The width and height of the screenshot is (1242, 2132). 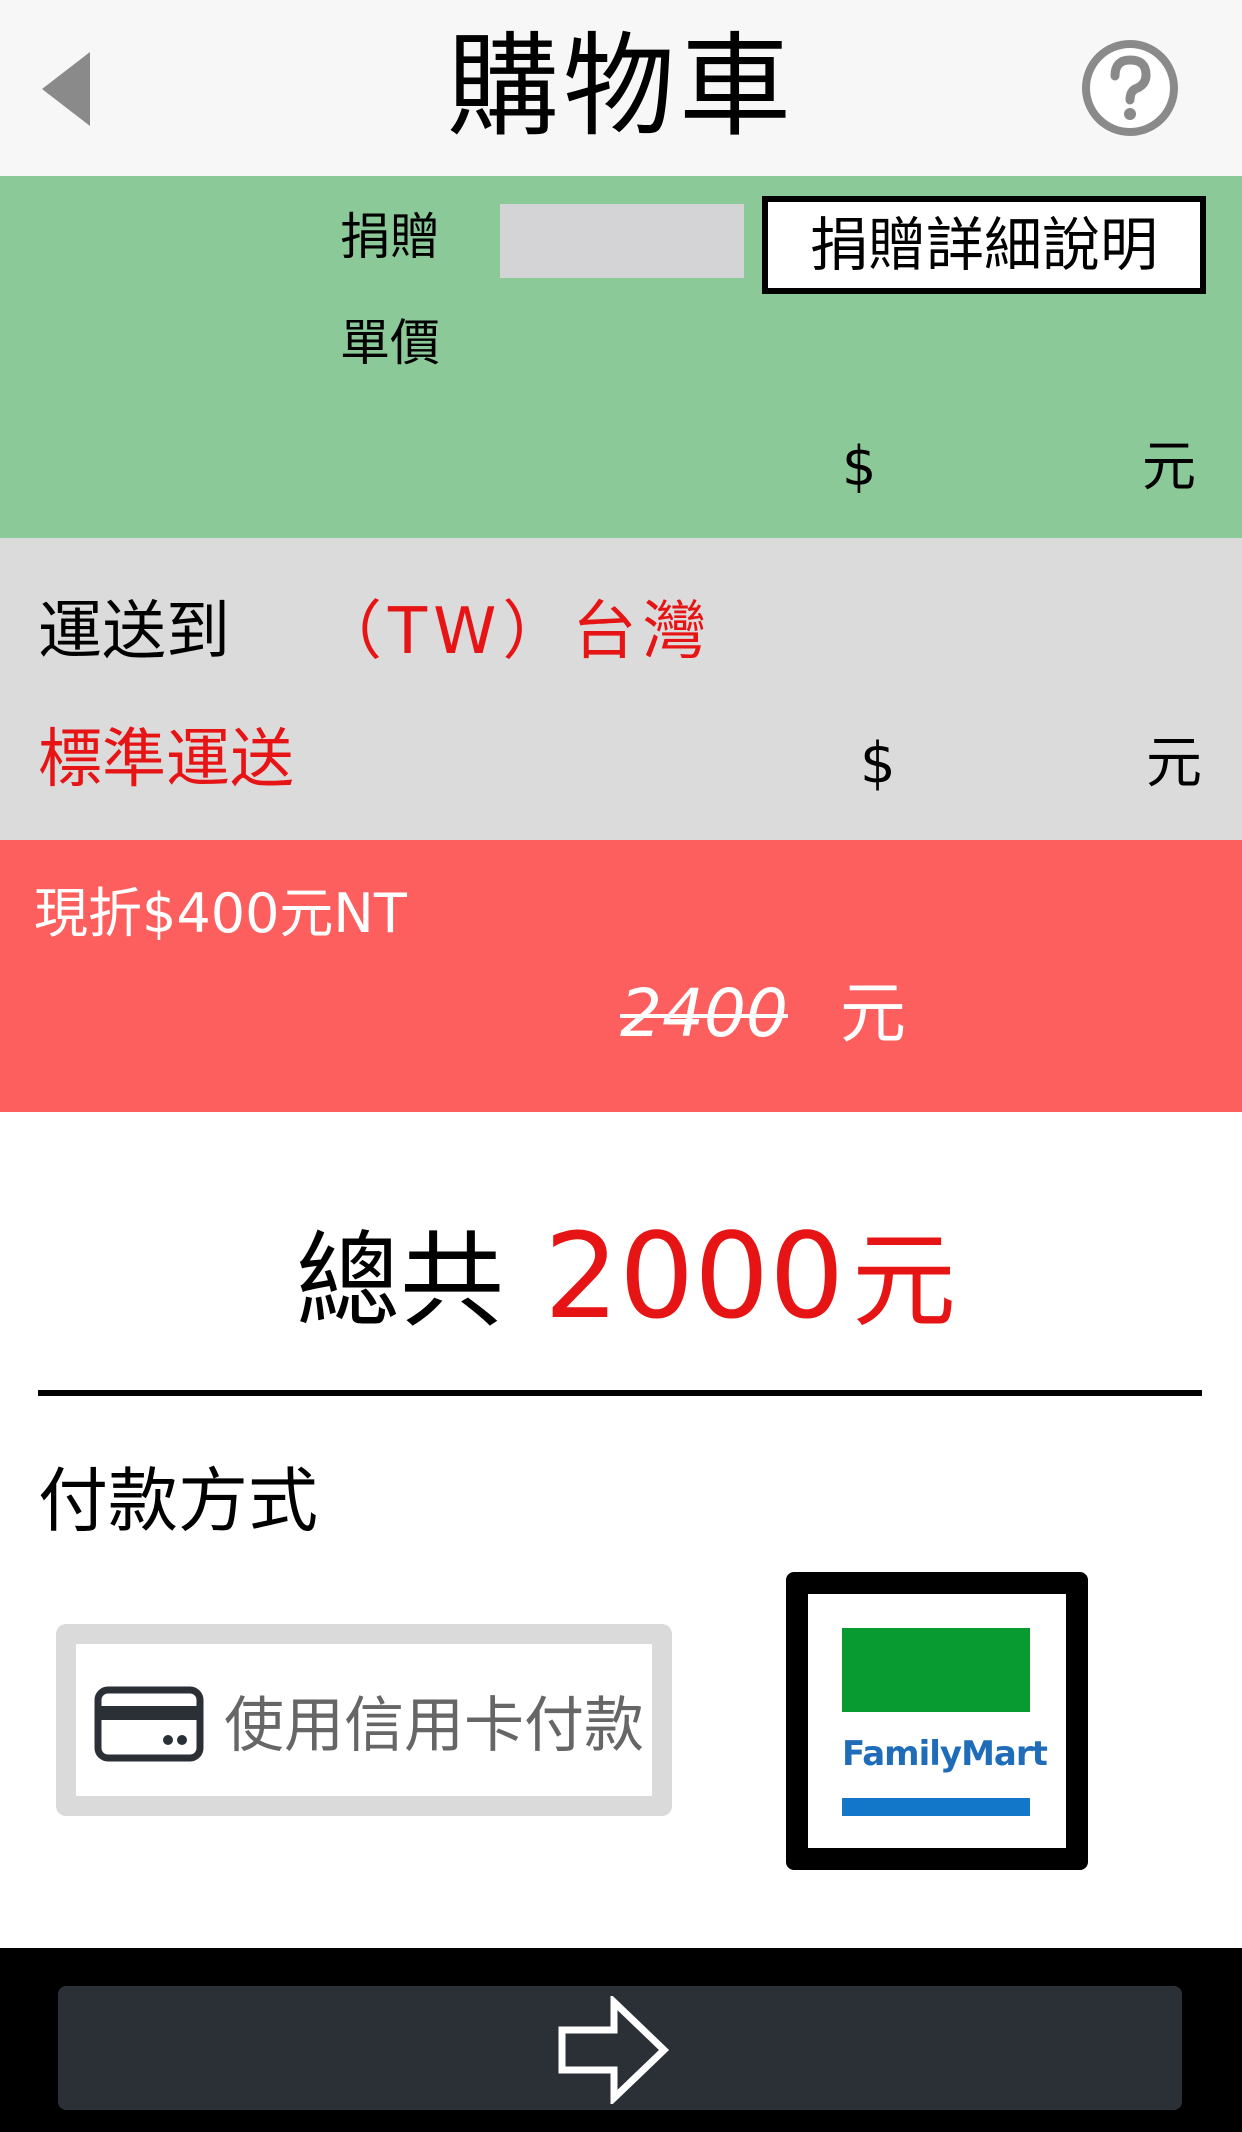 What do you see at coordinates (904, 1281) in the screenshot?
I see `total-yuan-unit: 元` at bounding box center [904, 1281].